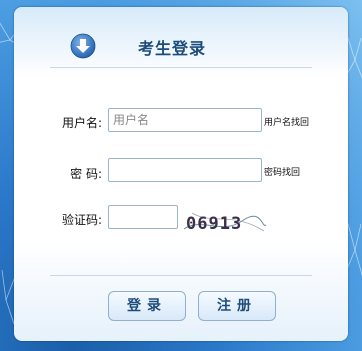 Image resolution: width=362 pixels, height=351 pixels. I want to click on username-recover-link: 用户名找回, so click(286, 121).